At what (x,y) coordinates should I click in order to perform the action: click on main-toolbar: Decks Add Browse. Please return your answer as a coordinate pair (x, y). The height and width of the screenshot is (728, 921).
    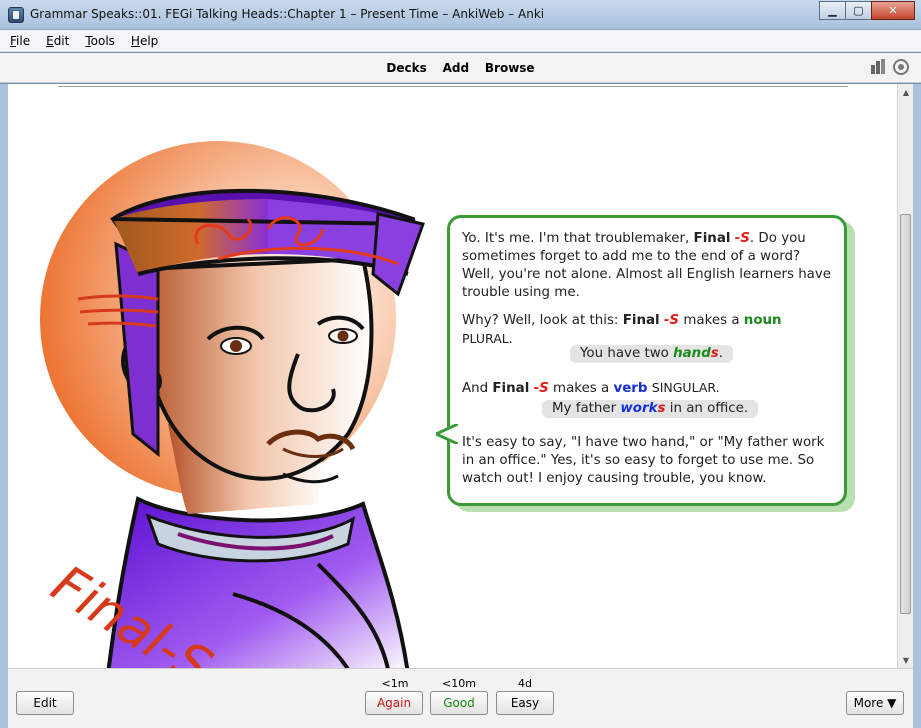
    Looking at the image, I should click on (460, 68).